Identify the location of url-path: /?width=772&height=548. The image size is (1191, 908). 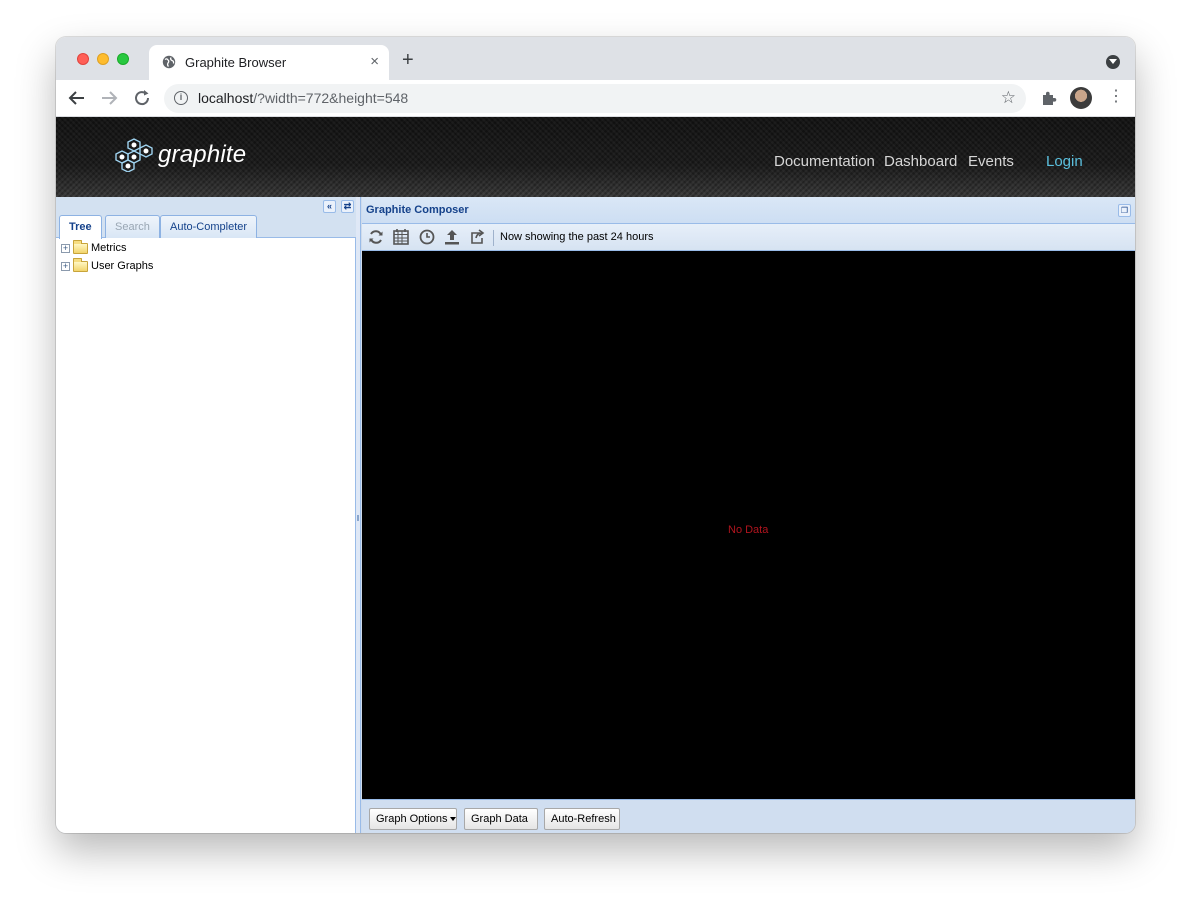
(331, 98).